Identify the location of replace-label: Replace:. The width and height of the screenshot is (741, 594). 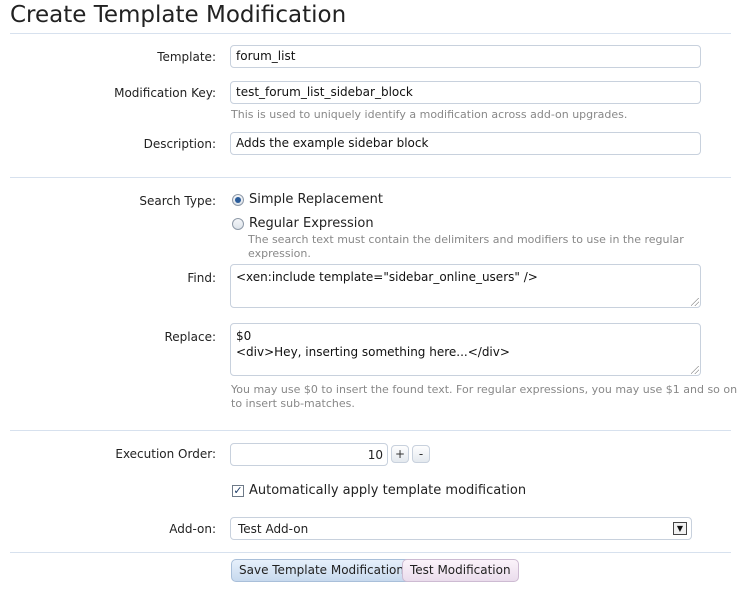
(190, 337).